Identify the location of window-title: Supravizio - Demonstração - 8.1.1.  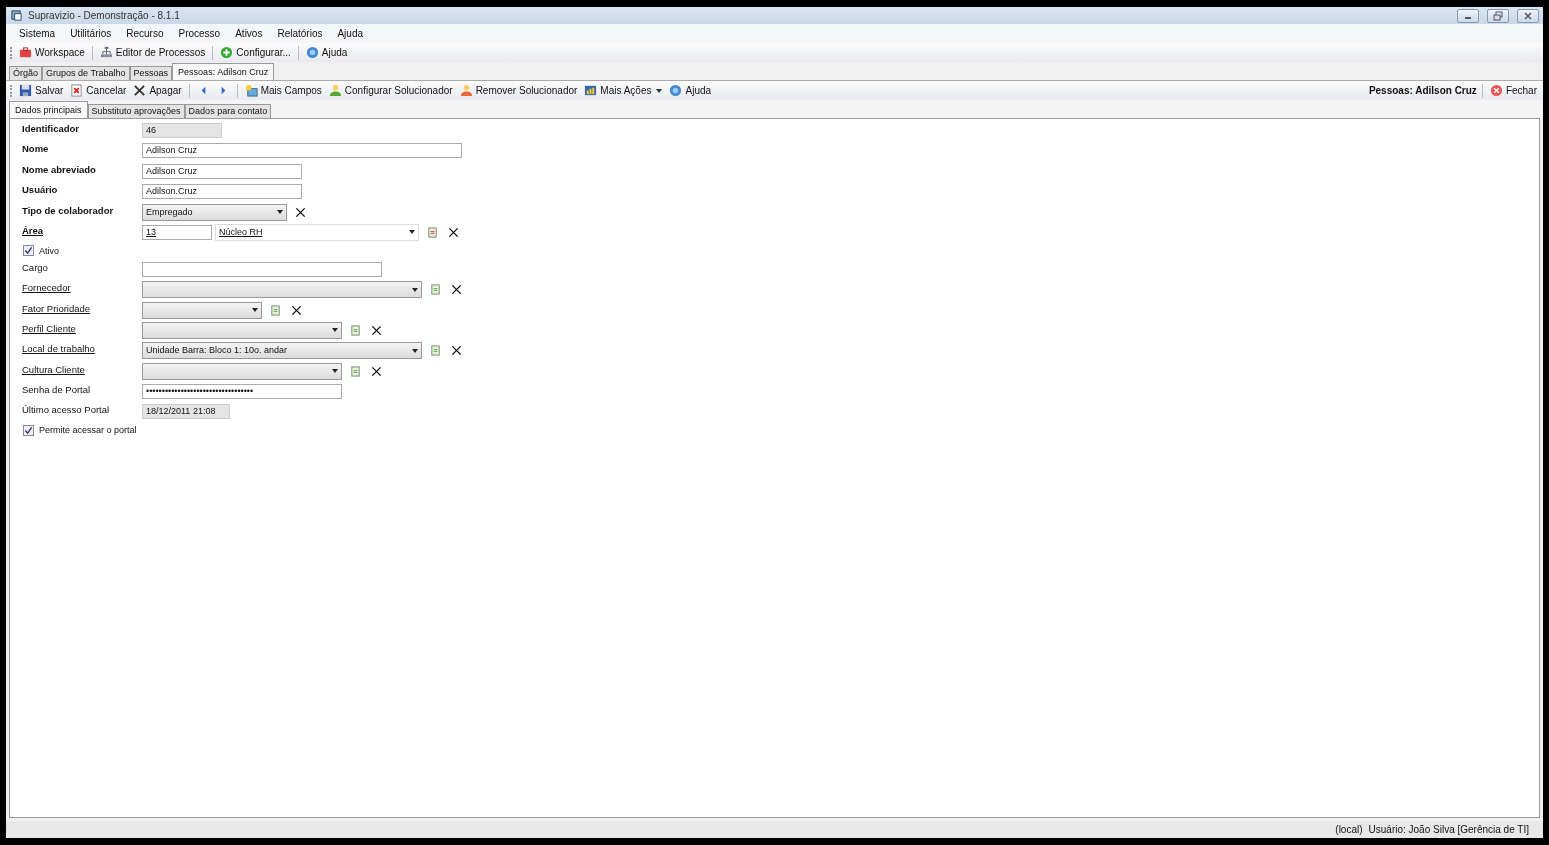
(104, 15).